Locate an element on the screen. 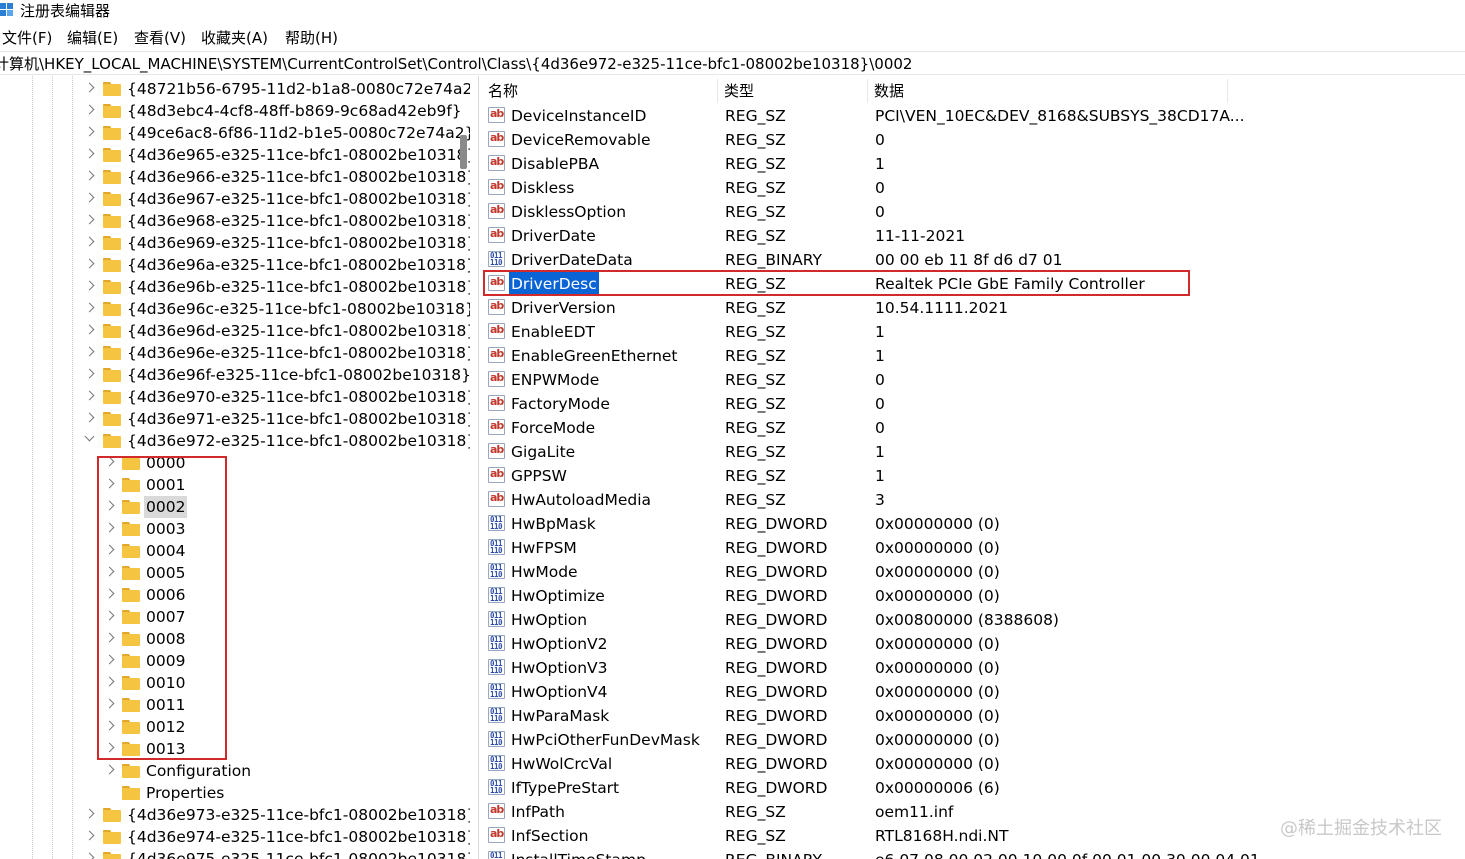 The image size is (1465, 859). pane-splitter is located at coordinates (478, 467).